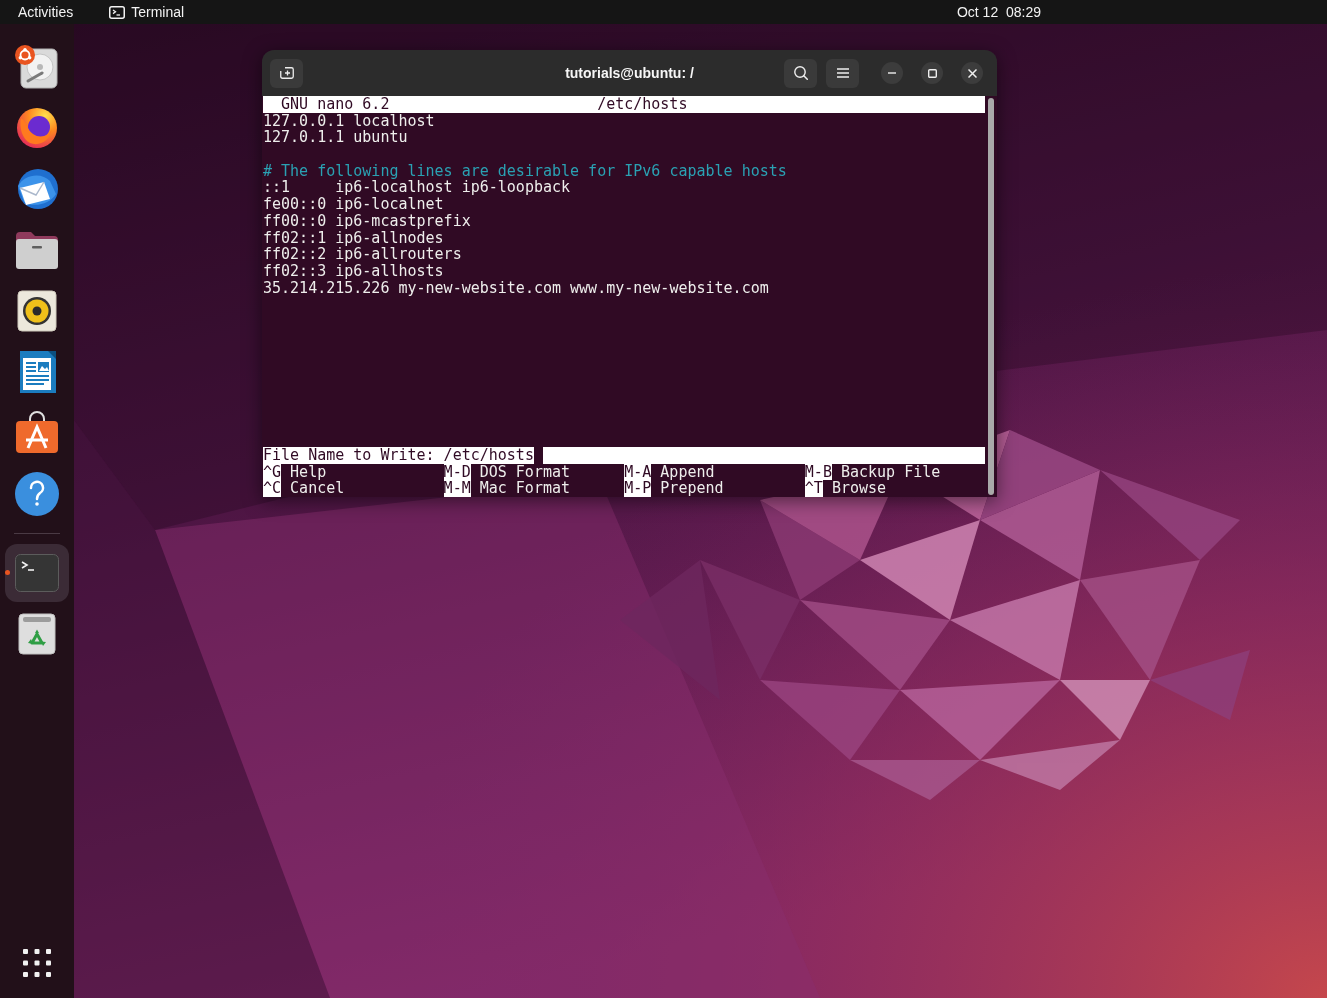 The width and height of the screenshot is (1327, 998). I want to click on search-icon, so click(800, 73).